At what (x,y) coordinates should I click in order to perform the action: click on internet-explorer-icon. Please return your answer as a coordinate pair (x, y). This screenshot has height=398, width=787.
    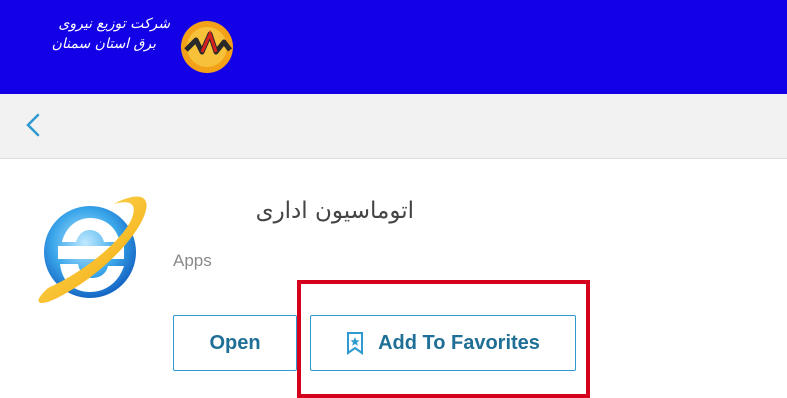
    Looking at the image, I should click on (92, 250).